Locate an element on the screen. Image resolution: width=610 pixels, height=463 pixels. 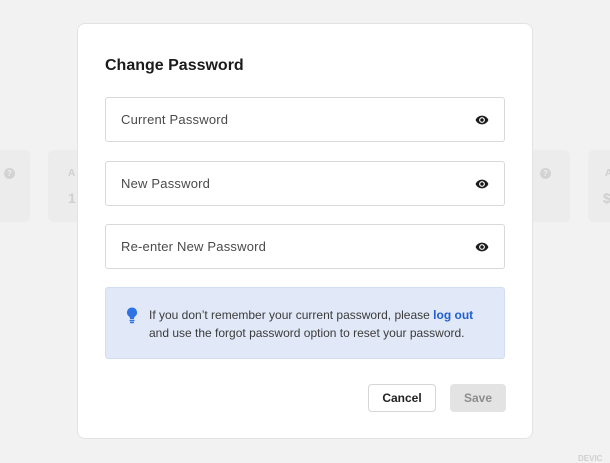
save-button: Save is located at coordinates (478, 398).